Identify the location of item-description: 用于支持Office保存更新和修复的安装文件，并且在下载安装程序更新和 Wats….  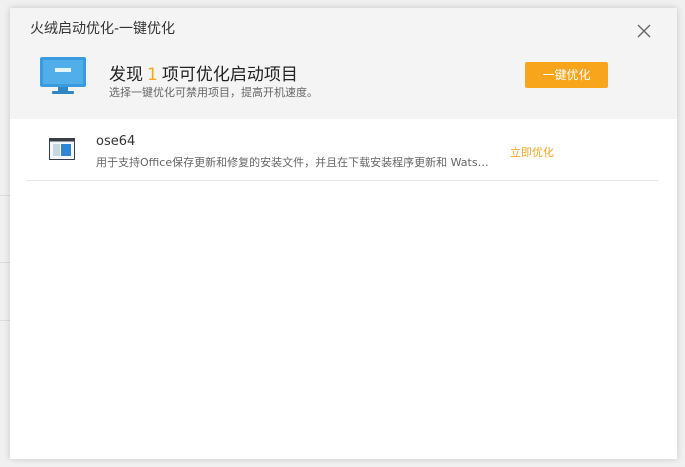
(295, 162).